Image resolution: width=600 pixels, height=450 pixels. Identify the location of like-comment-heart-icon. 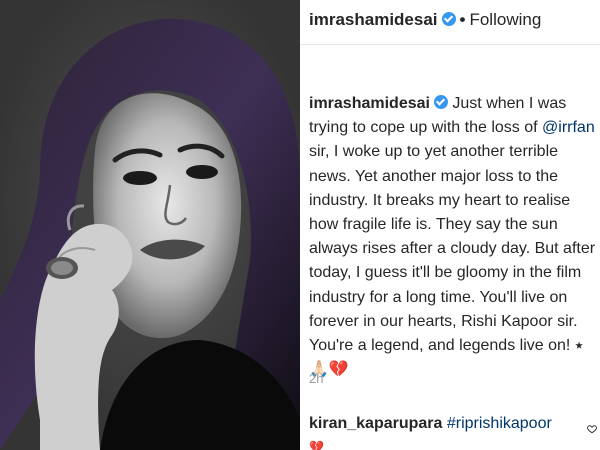
(592, 429).